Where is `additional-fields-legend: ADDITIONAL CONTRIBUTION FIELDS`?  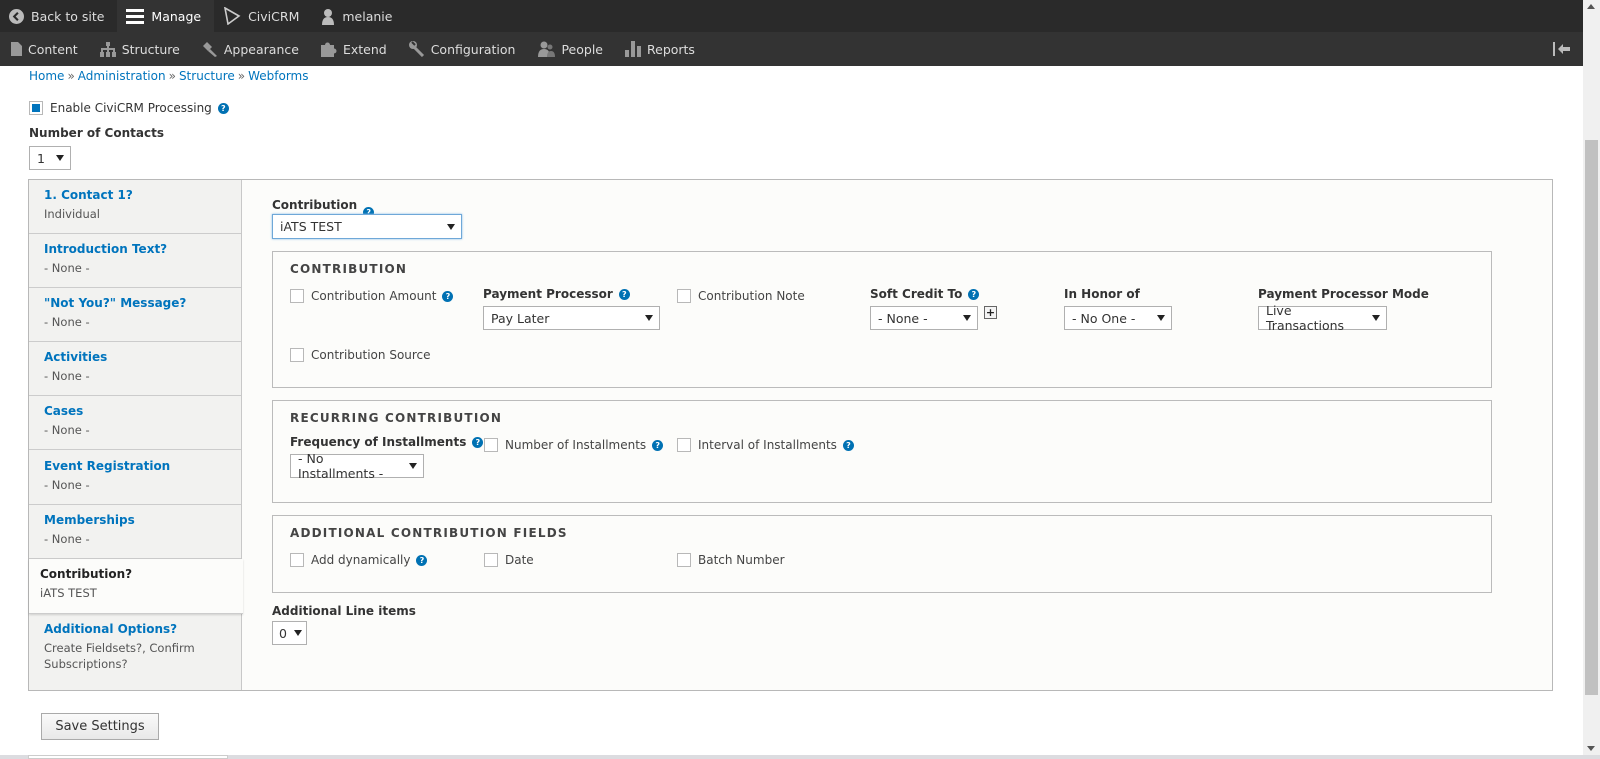
additional-fields-legend: ADDITIONAL CONTRIBUTION FIELDS is located at coordinates (429, 533).